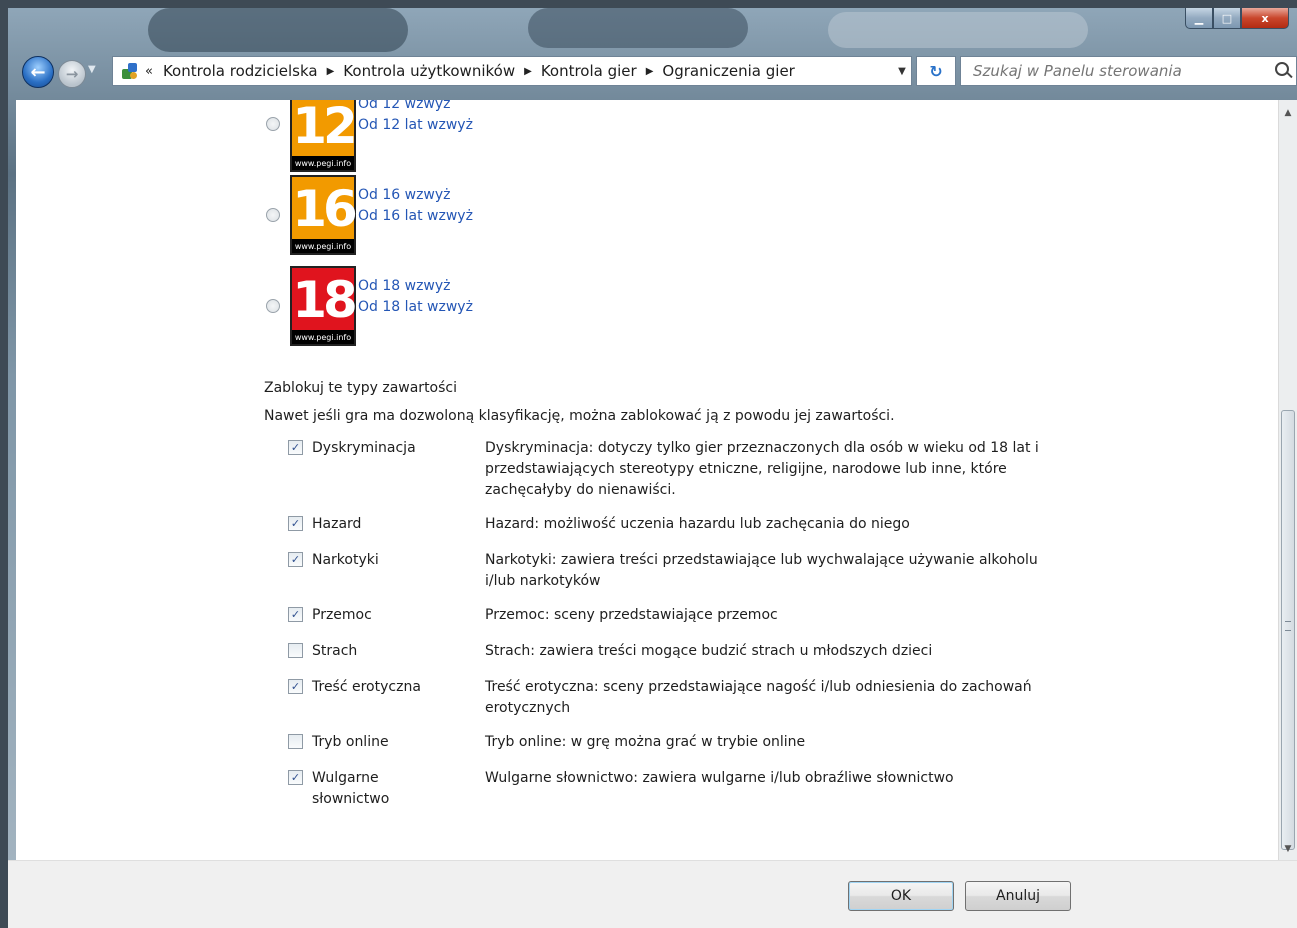  I want to click on content-type-name: Hazard, so click(382, 524).